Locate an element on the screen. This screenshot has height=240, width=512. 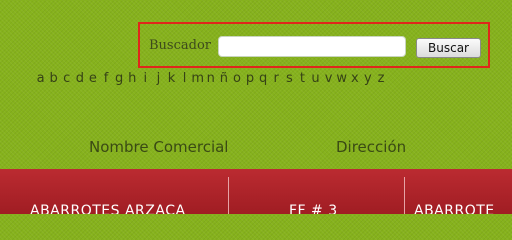
letter-link-d: d is located at coordinates (79, 79).